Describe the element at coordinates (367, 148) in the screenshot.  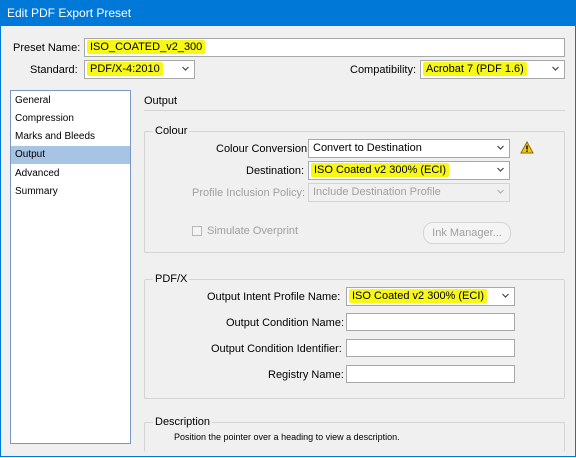
I see `colour-conversion-value: Convert to Destination` at that location.